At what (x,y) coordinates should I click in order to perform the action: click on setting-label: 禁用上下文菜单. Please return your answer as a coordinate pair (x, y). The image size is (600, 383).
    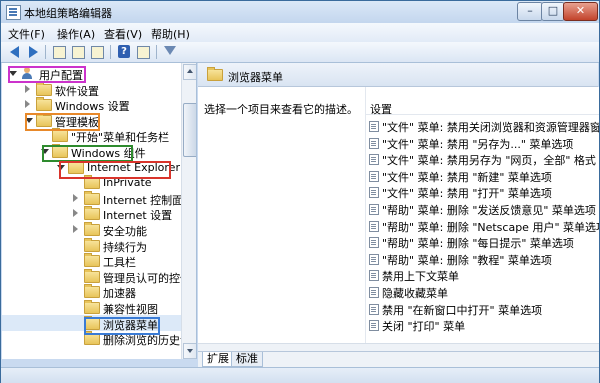
    Looking at the image, I should click on (420, 277).